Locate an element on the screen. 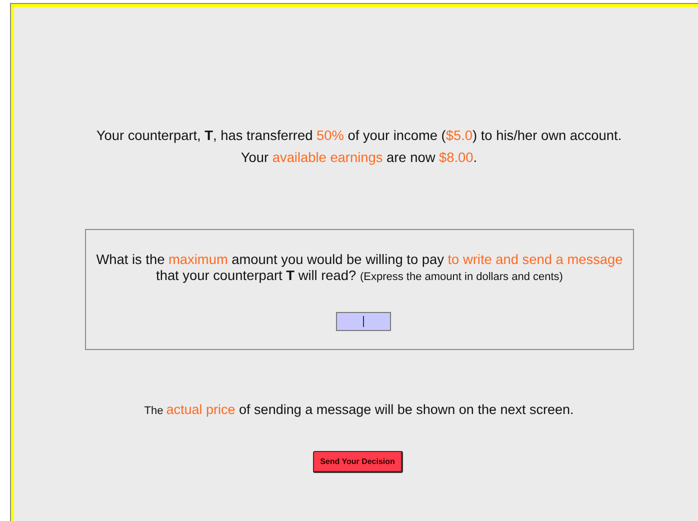 The width and height of the screenshot is (698, 521). send-decision-button: Send Your Decision is located at coordinates (358, 462).